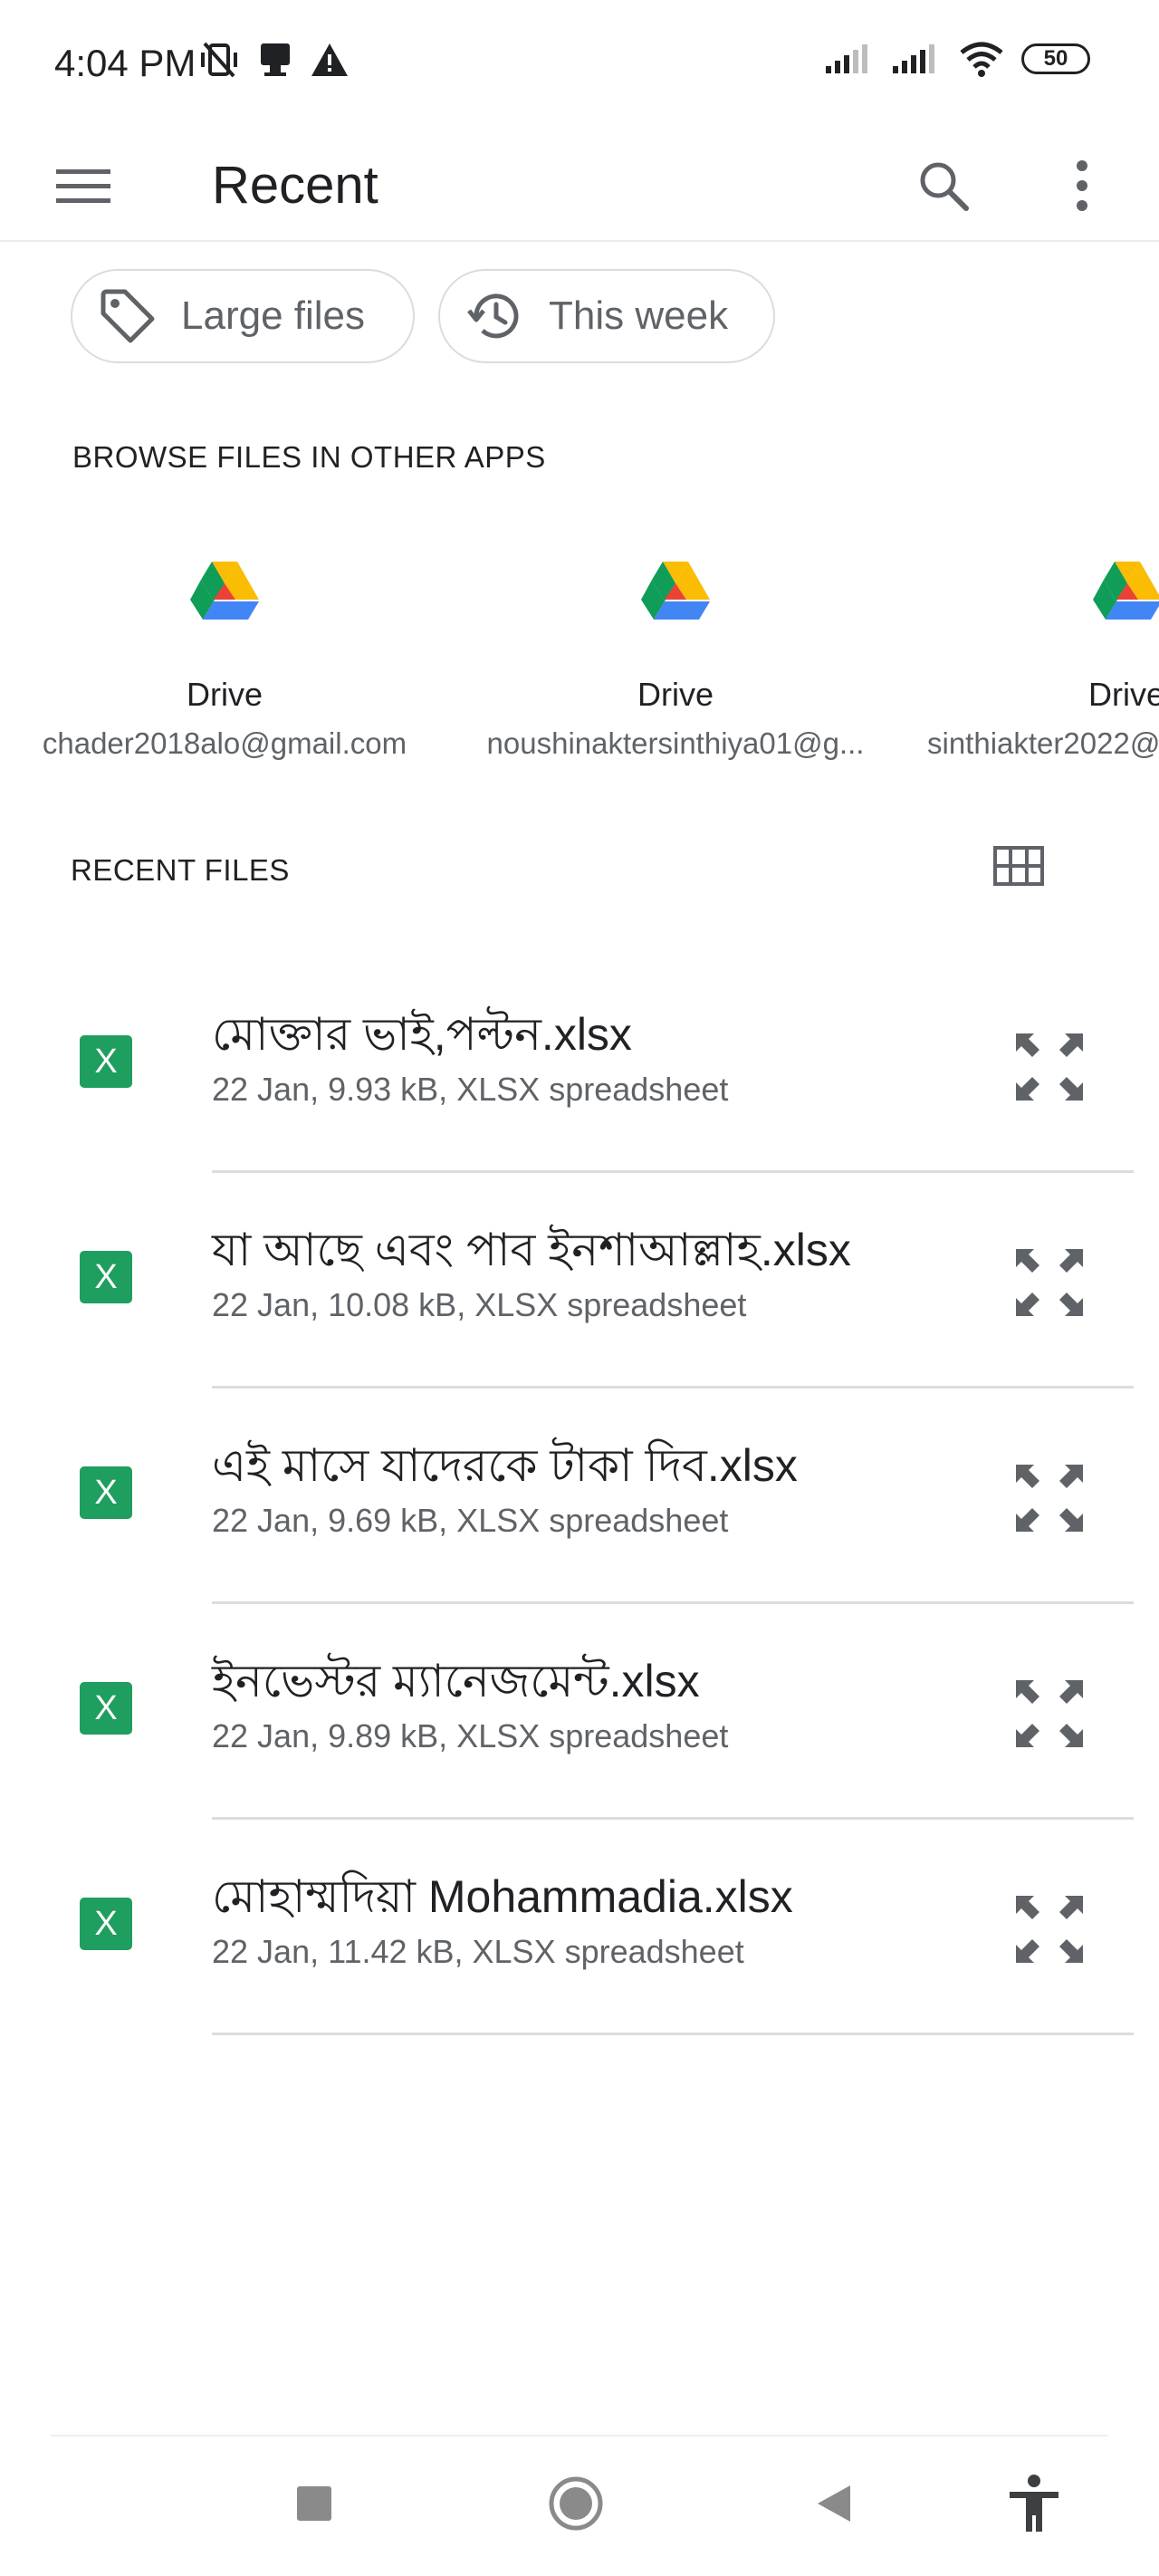  What do you see at coordinates (505, 1465) in the screenshot?
I see `file-name: এই মাসে যাদেরকে টাকা দিব.xlsx` at bounding box center [505, 1465].